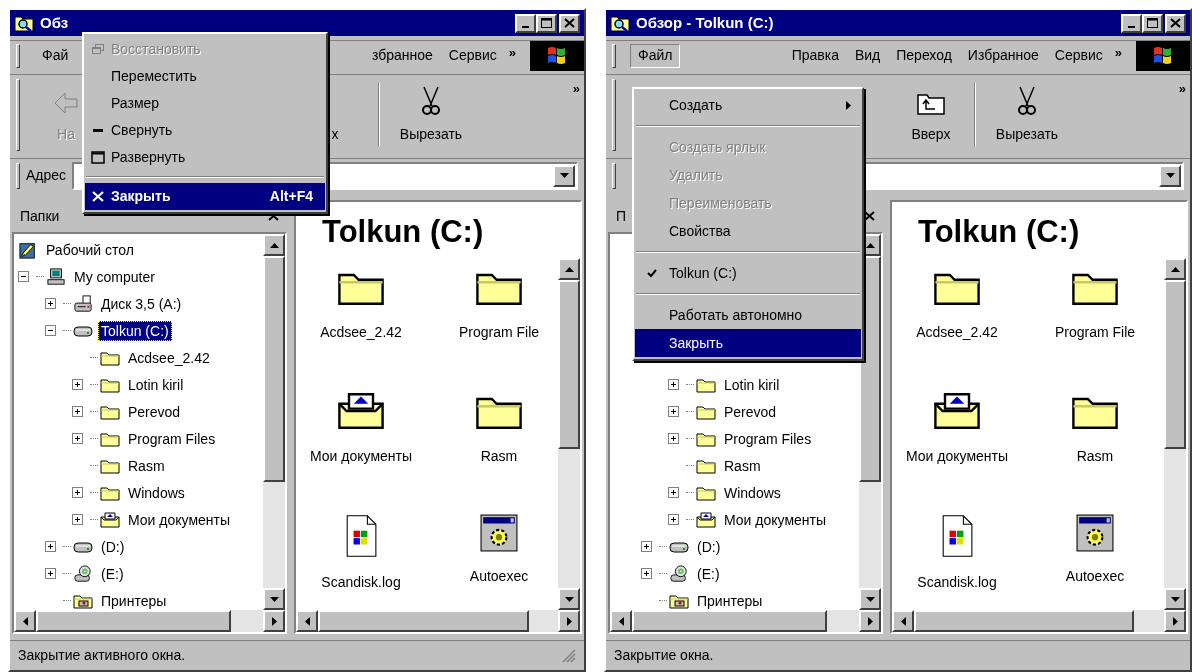  What do you see at coordinates (54, 22) in the screenshot?
I see `window-title: Обз` at bounding box center [54, 22].